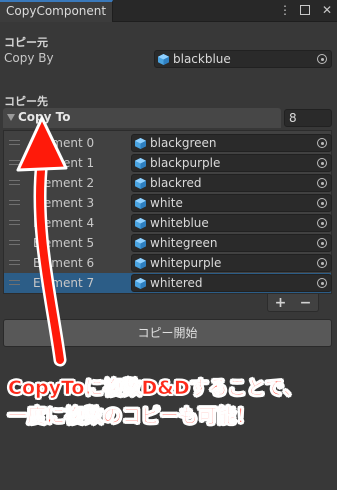 This screenshot has width=337, height=490. What do you see at coordinates (132, 416) in the screenshot?
I see `annotation-line-2: 一度に複数のコピーも可能！` at bounding box center [132, 416].